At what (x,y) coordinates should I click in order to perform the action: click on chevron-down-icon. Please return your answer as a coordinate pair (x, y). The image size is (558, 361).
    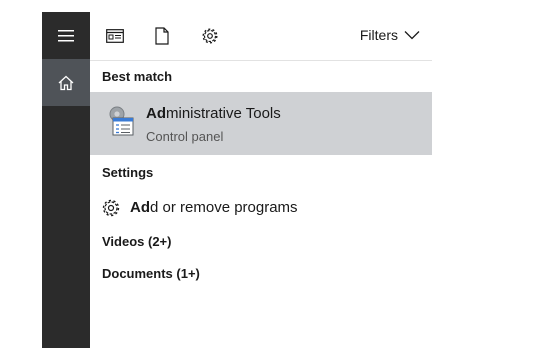
    Looking at the image, I should click on (412, 35).